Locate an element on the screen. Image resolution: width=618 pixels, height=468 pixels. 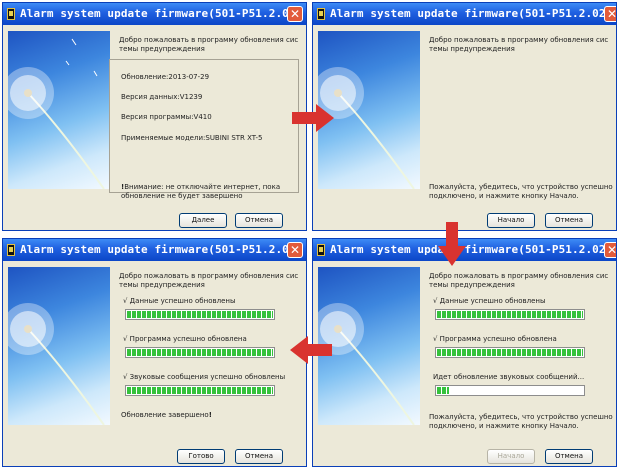
supported-models: Применяемые модели:SUBINI STR XT-5 is located at coordinates (192, 138).